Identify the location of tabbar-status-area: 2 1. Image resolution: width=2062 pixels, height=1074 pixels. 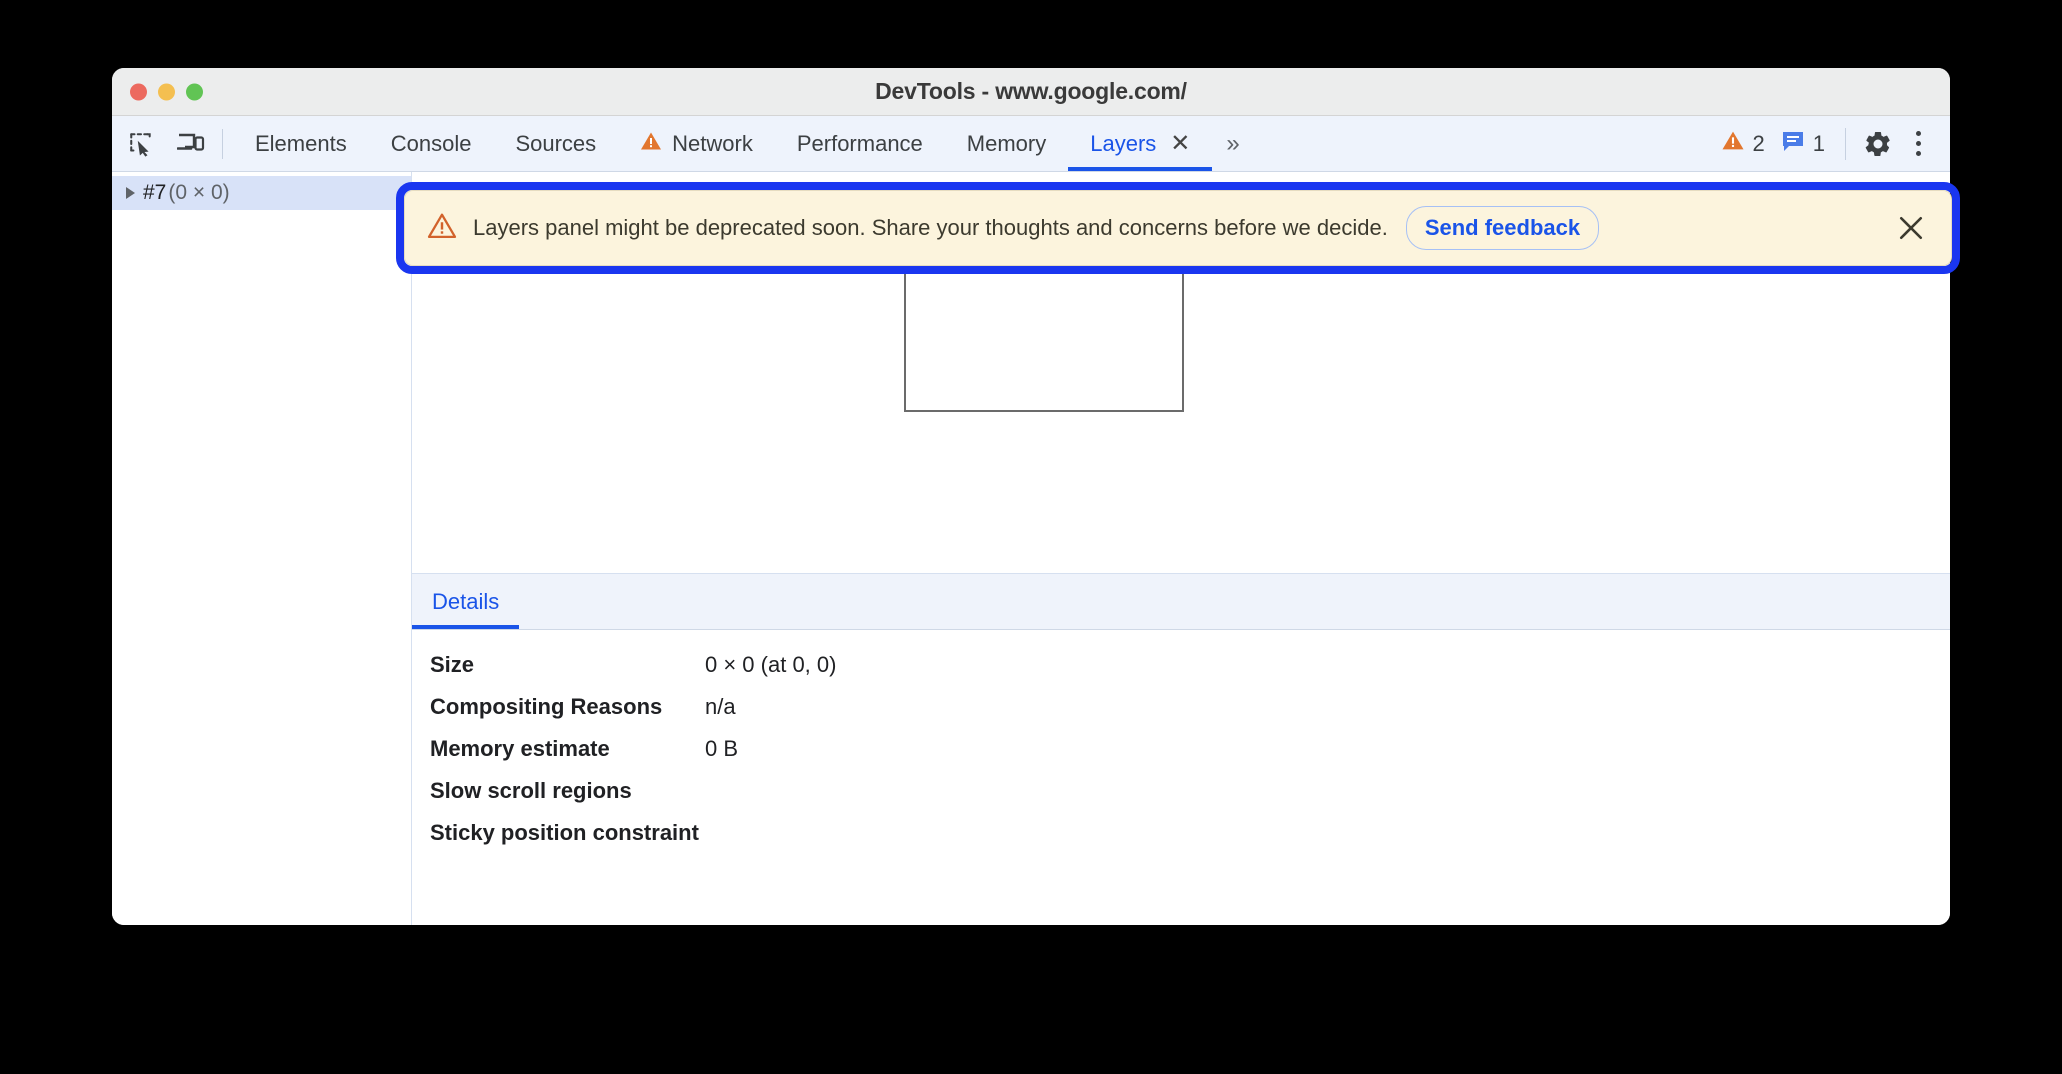
(1832, 143).